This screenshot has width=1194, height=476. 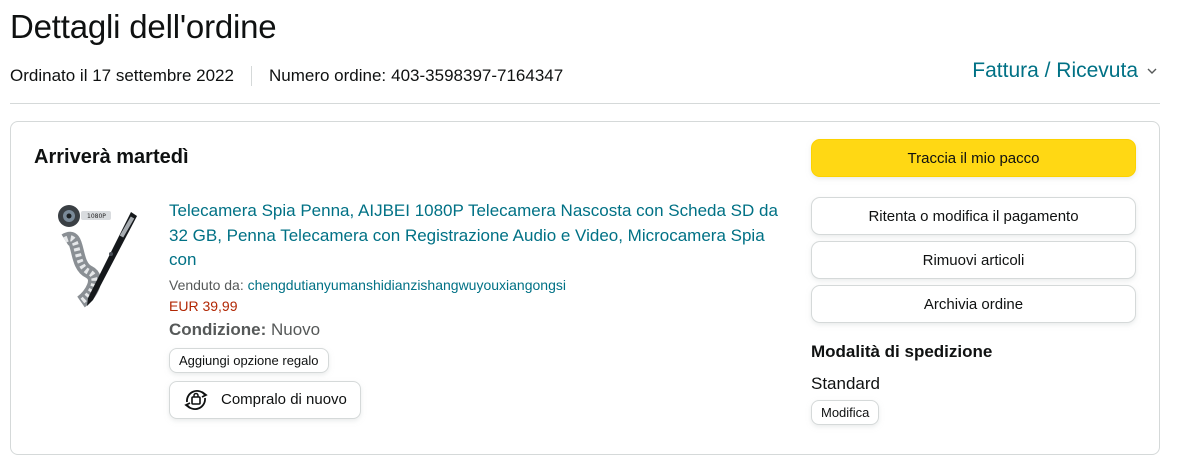 I want to click on buy-again-icon, so click(x=196, y=399).